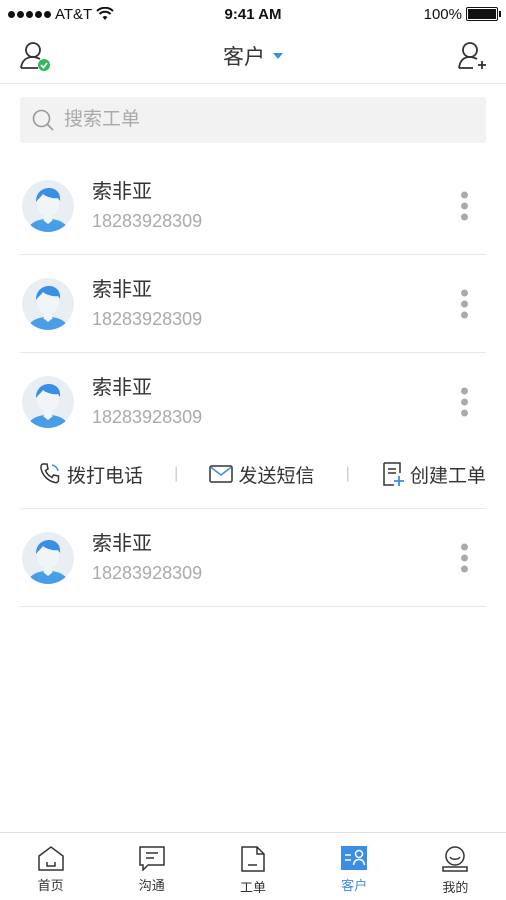 The height and width of the screenshot is (900, 506). I want to click on create-ticket-button: 创建工单, so click(433, 474).